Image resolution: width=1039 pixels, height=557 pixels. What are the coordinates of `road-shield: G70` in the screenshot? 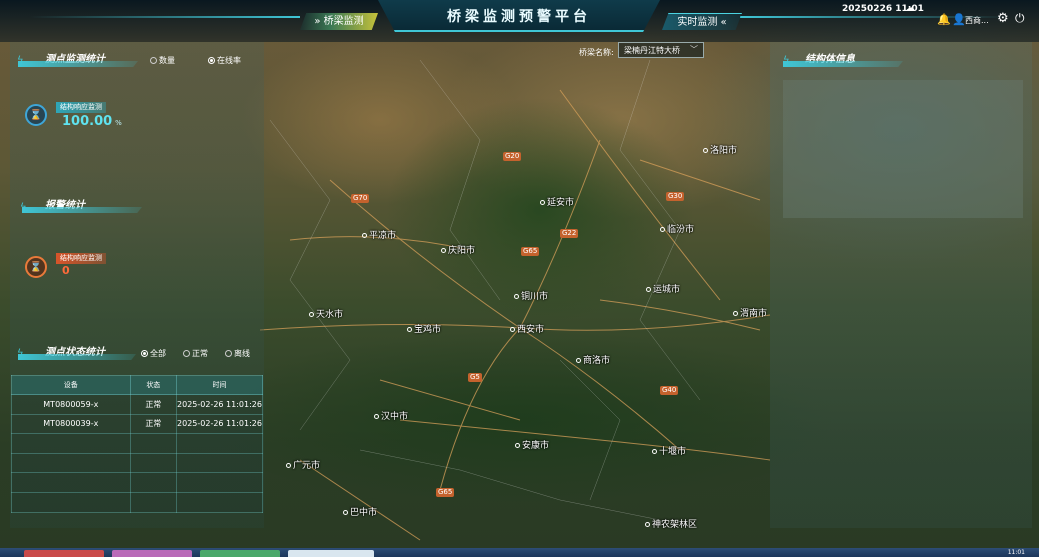 It's located at (360, 198).